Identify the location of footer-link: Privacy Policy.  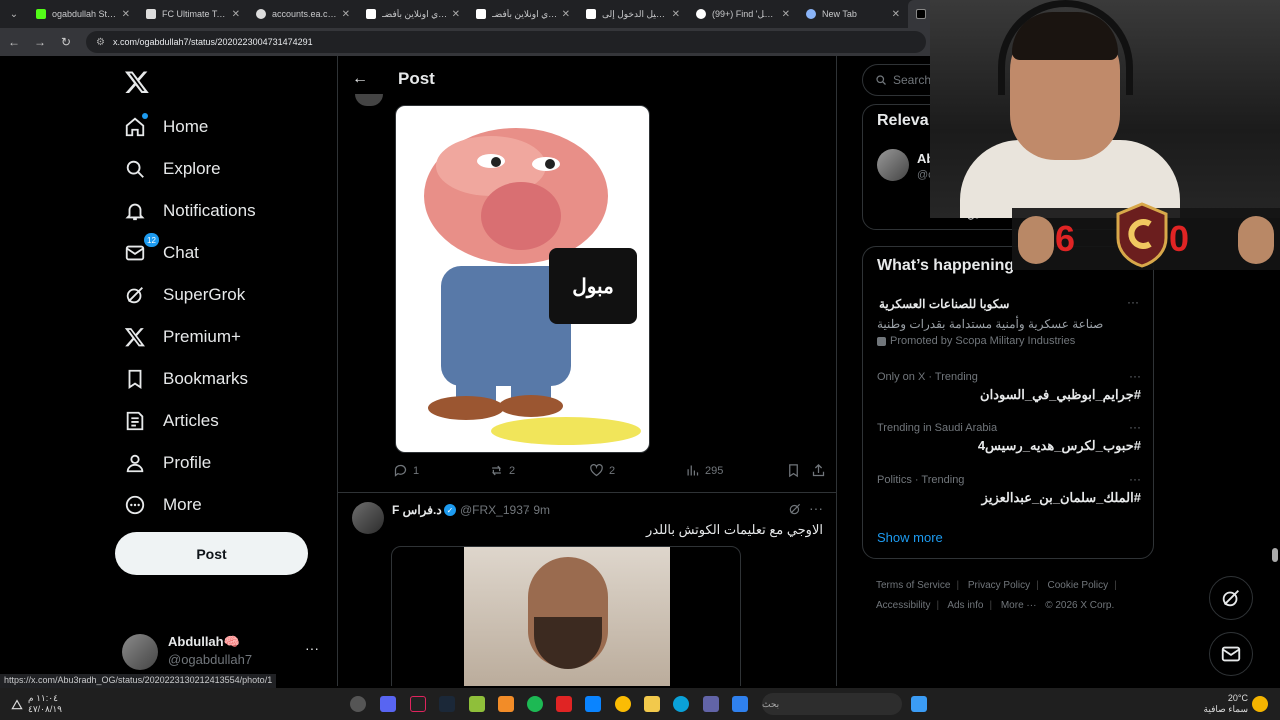
(999, 585).